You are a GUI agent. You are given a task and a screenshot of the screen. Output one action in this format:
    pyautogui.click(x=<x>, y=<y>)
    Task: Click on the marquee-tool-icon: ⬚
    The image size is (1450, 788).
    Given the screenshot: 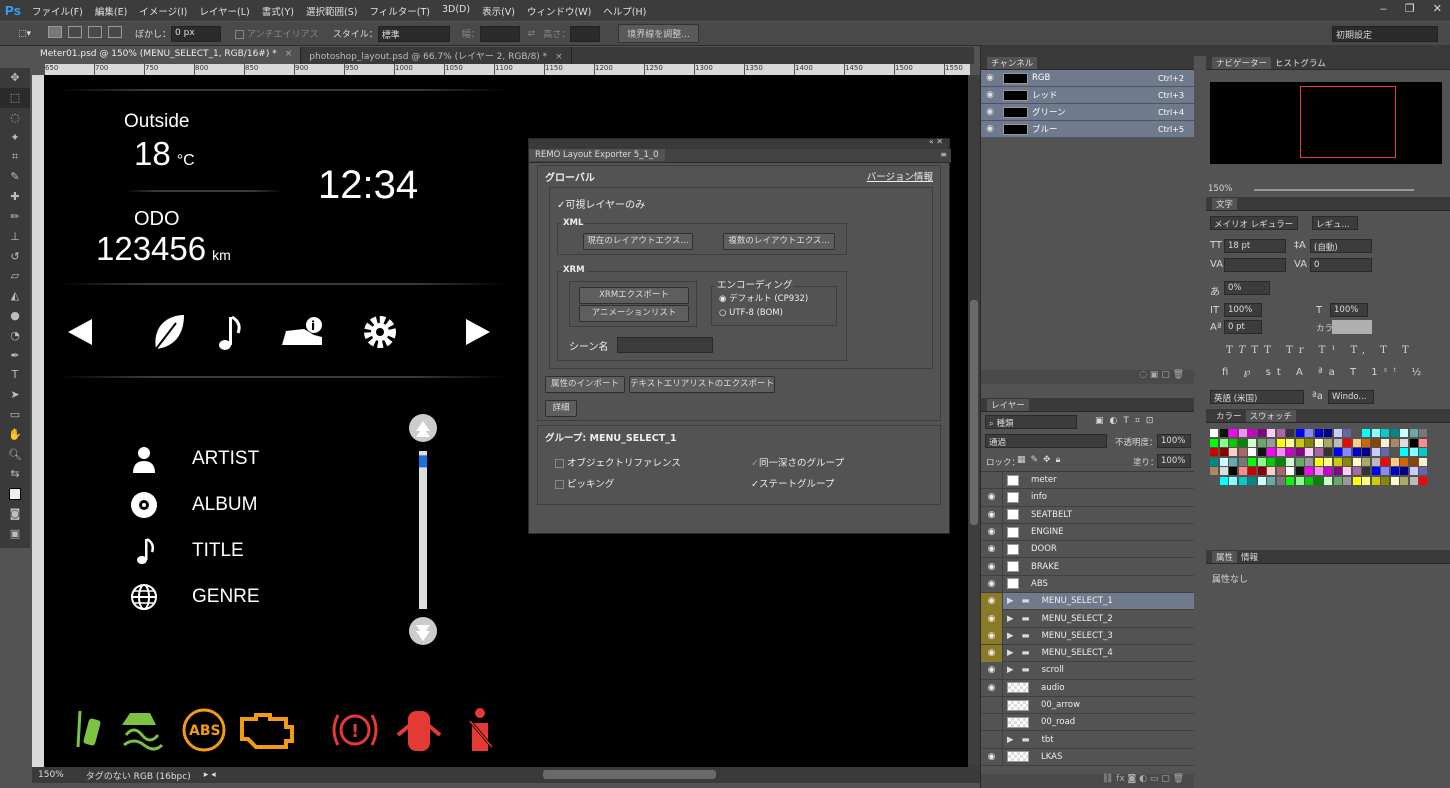 What is the action you would take?
    pyautogui.click(x=15, y=97)
    